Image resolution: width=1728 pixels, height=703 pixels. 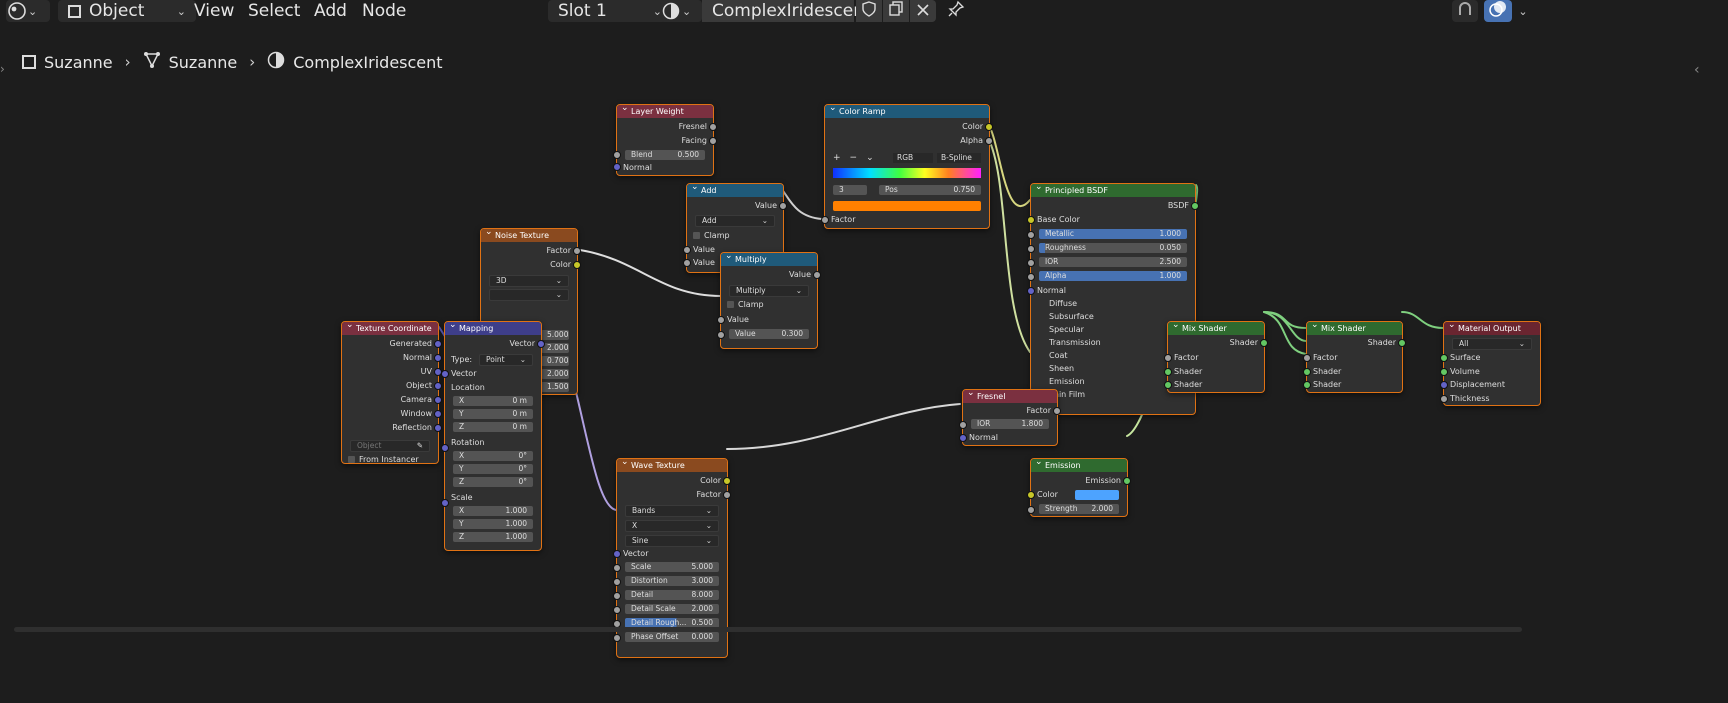 What do you see at coordinates (420, 446) in the screenshot?
I see `eyedropper-icon: ✎` at bounding box center [420, 446].